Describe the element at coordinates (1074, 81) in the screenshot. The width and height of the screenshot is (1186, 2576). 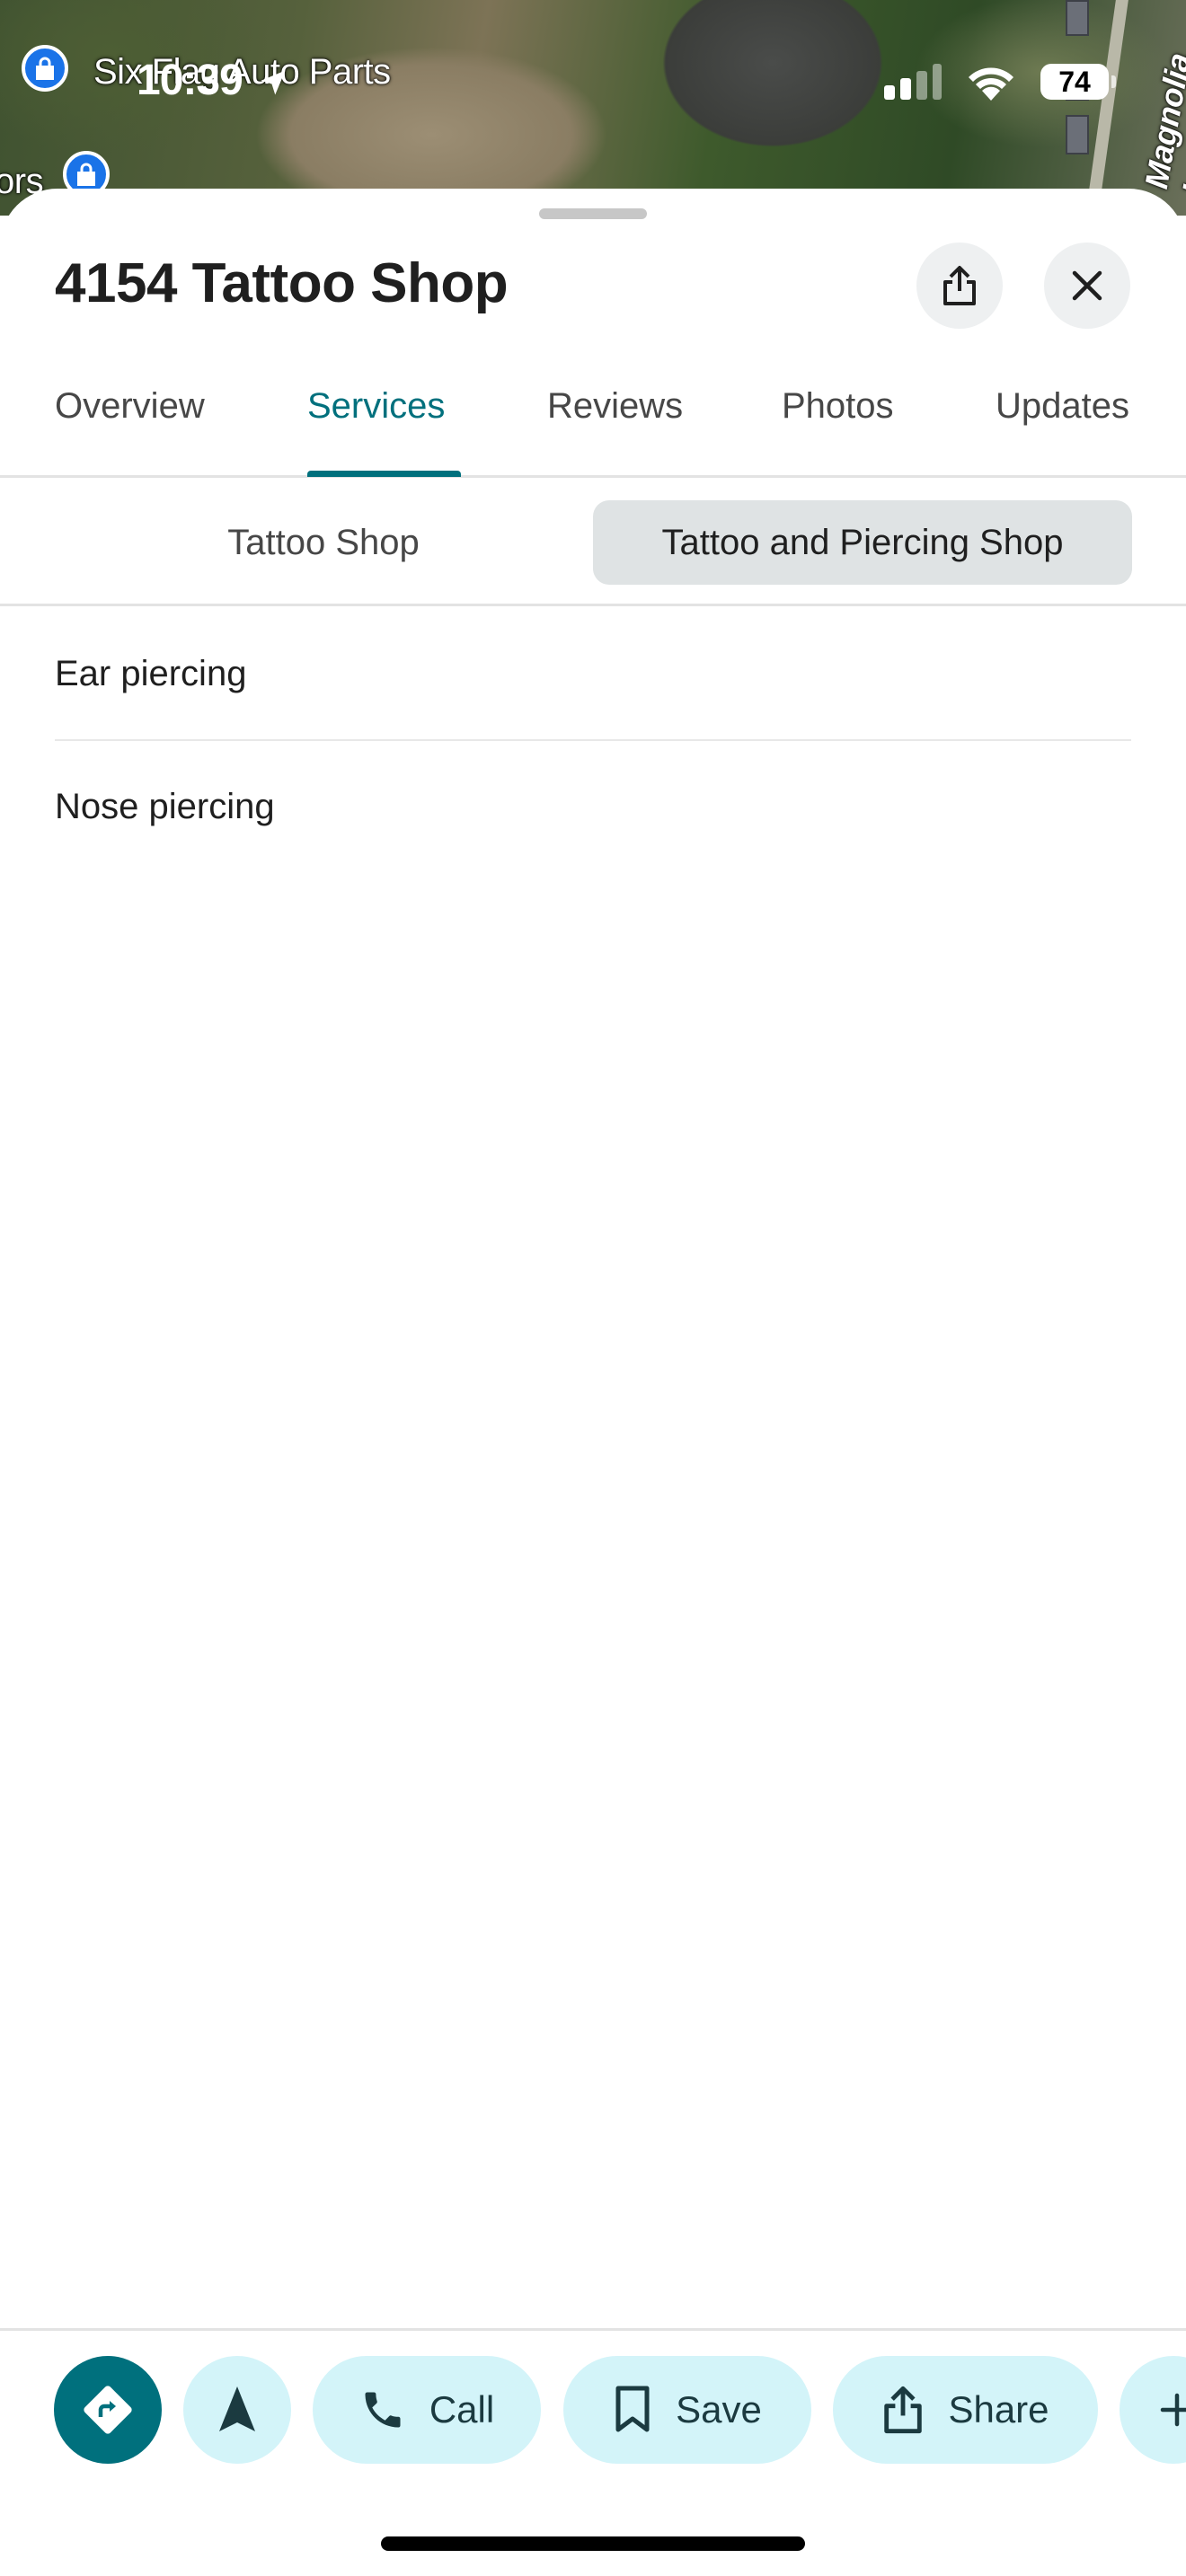
I see `battery-level: 74` at that location.